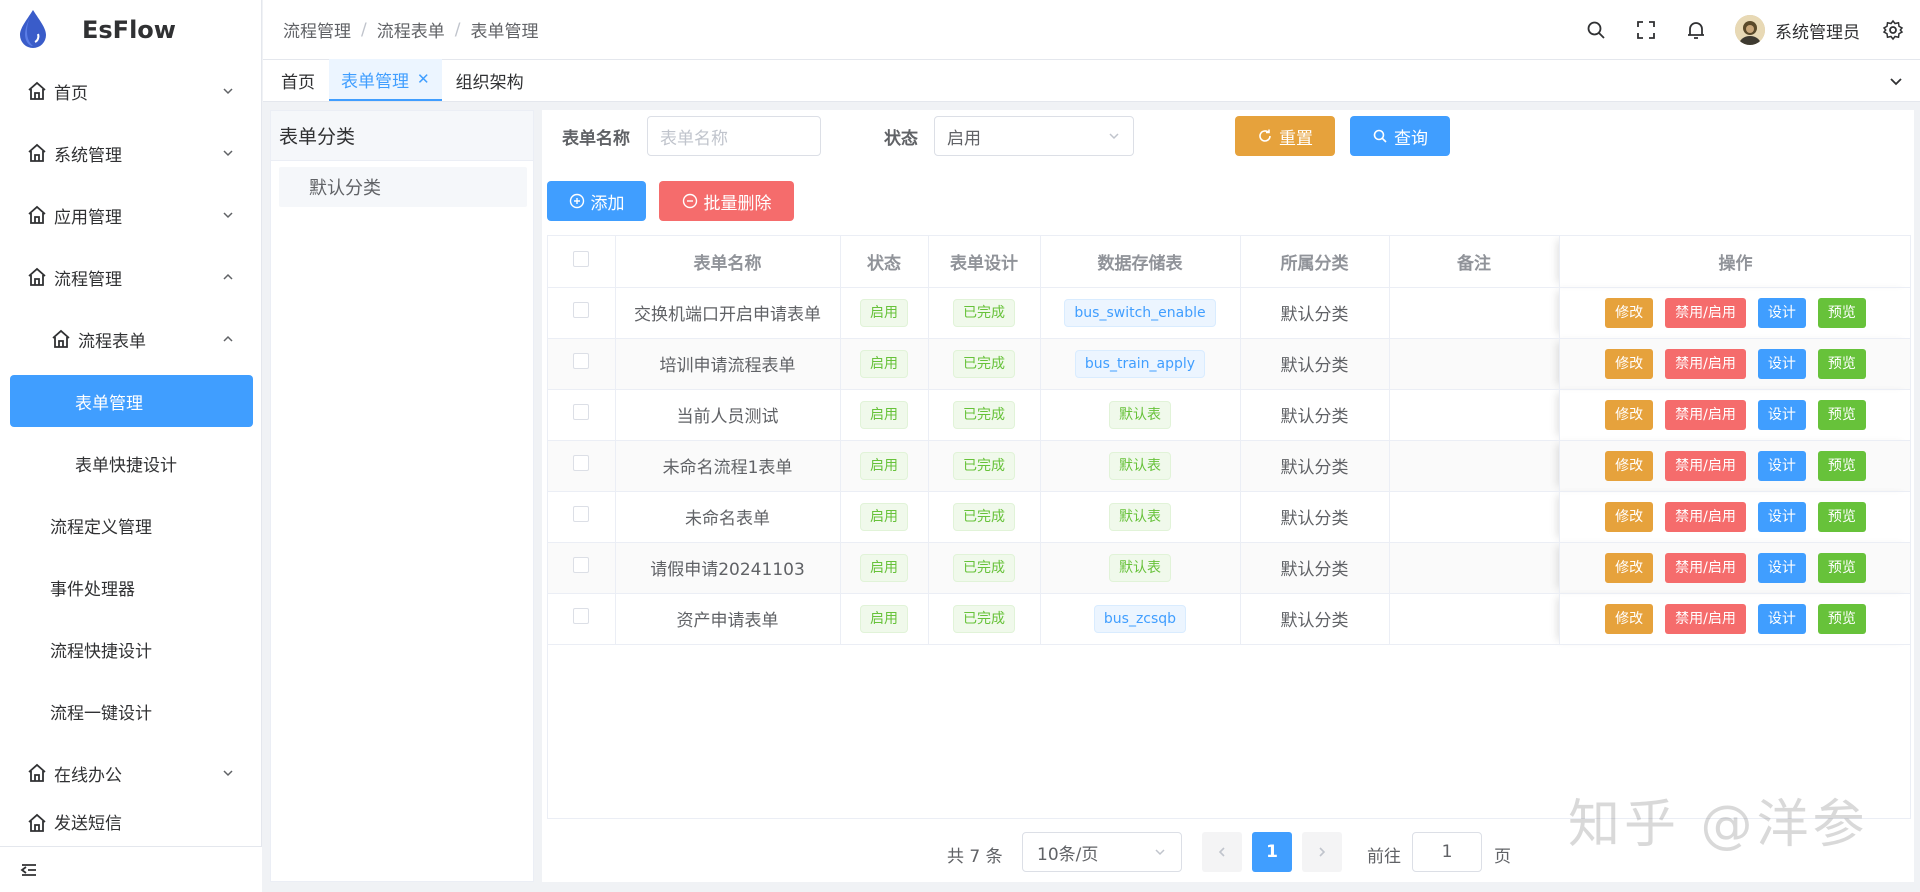  What do you see at coordinates (1750, 30) in the screenshot?
I see `avatar` at bounding box center [1750, 30].